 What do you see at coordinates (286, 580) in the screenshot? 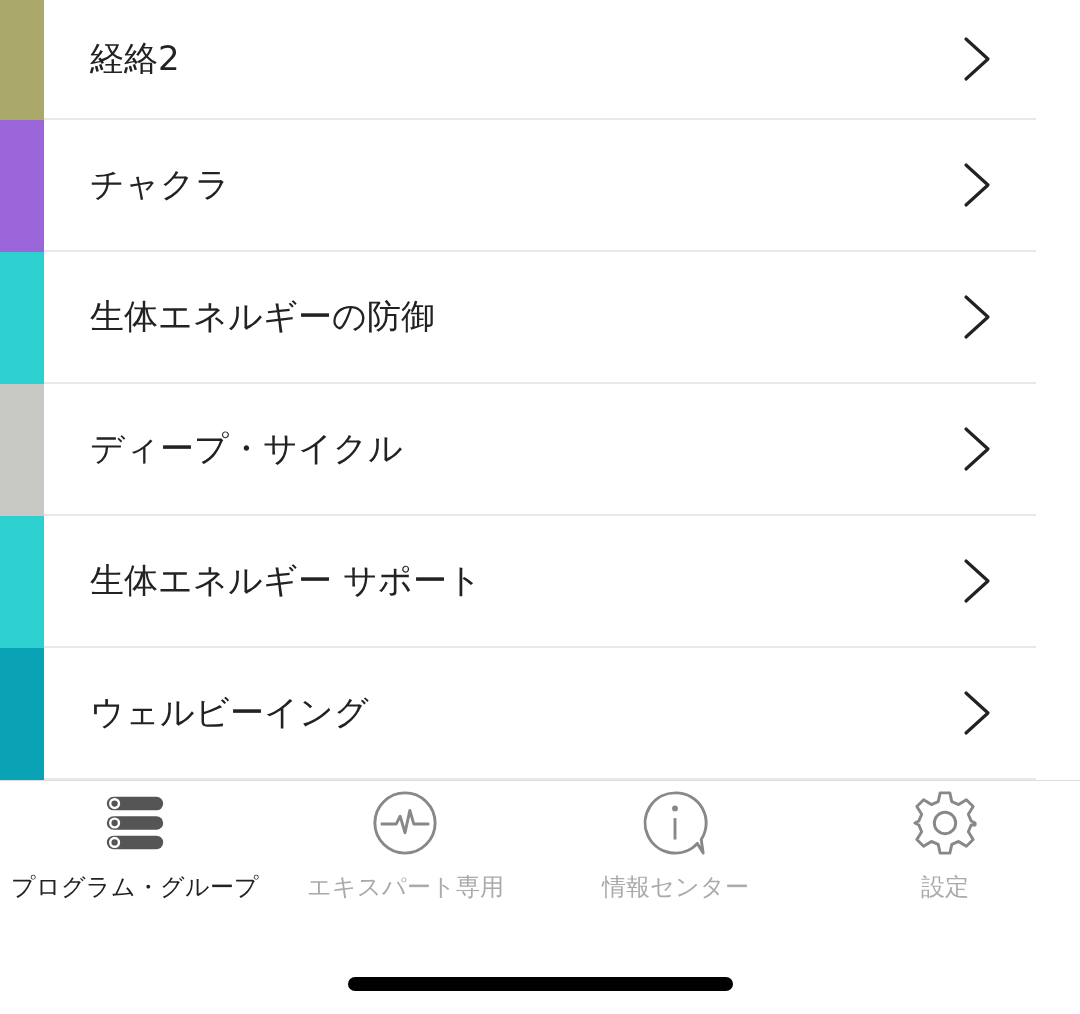
I see `group-label: 生体エネルギー サポート` at bounding box center [286, 580].